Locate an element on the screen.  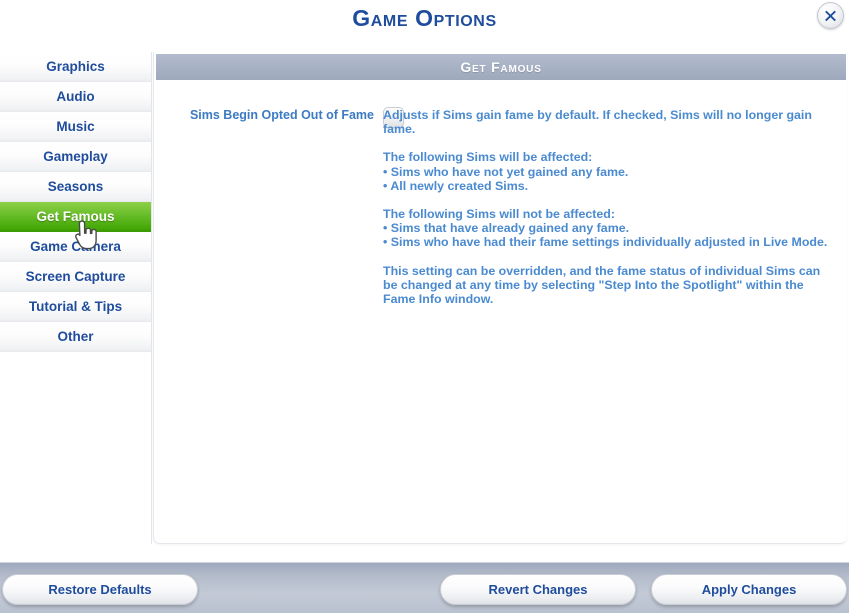
sidebar-item-label: Get Famous is located at coordinates (75, 216).